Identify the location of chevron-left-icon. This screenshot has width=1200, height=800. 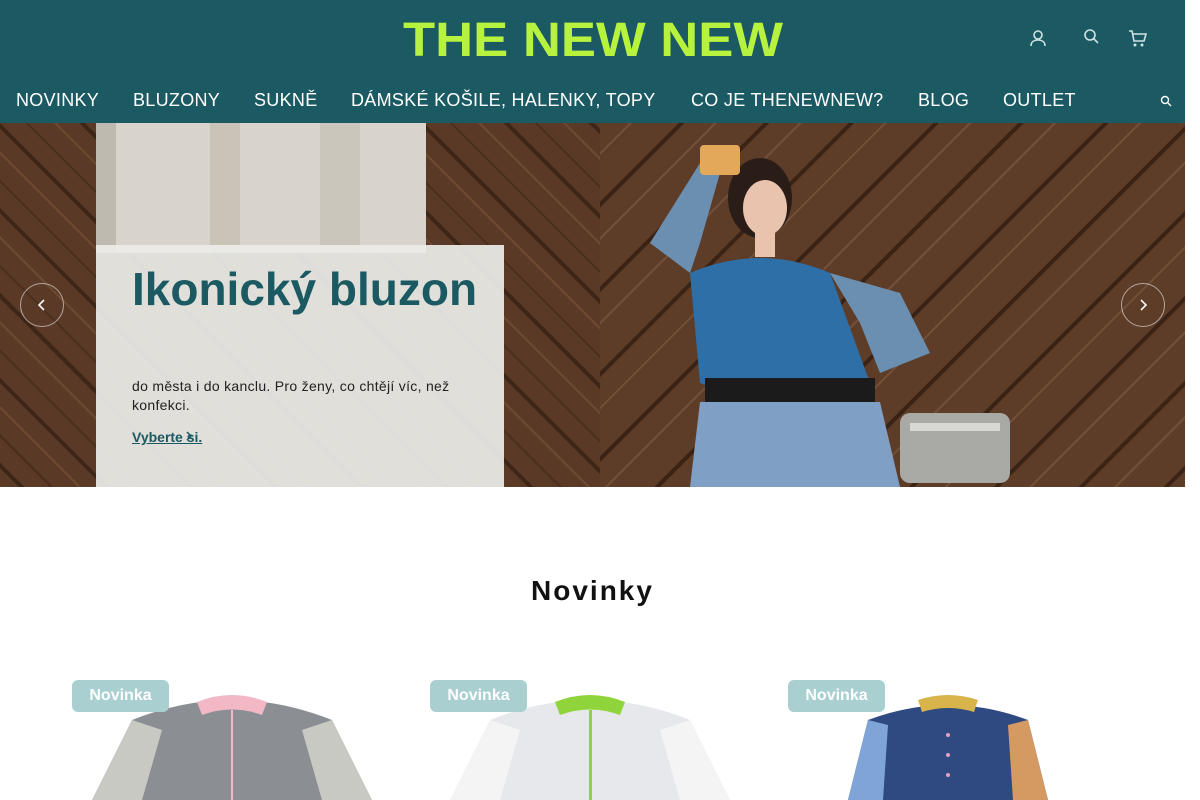
(41, 305).